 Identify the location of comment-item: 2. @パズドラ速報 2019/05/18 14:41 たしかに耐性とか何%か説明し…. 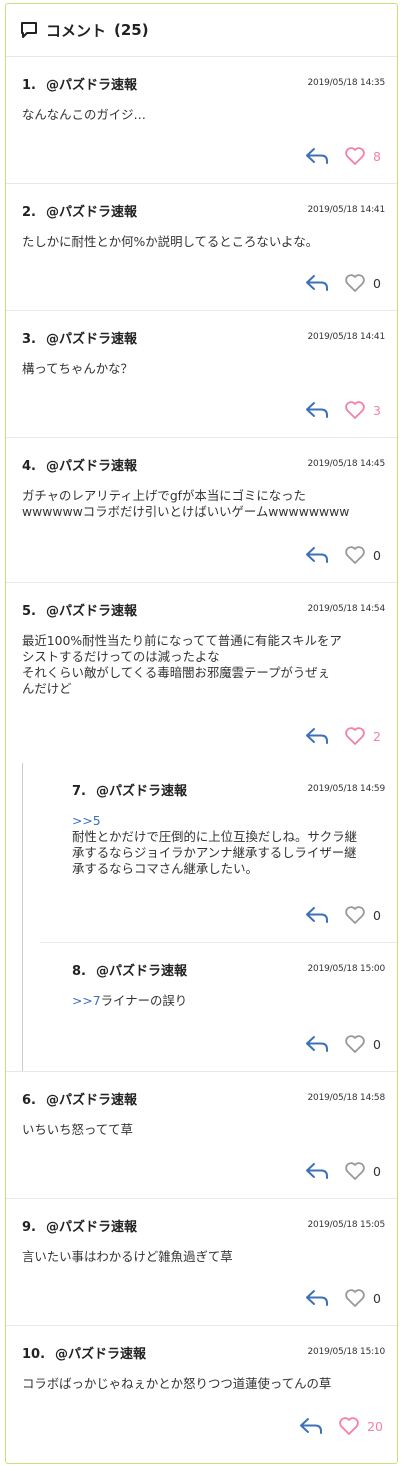
(201, 247).